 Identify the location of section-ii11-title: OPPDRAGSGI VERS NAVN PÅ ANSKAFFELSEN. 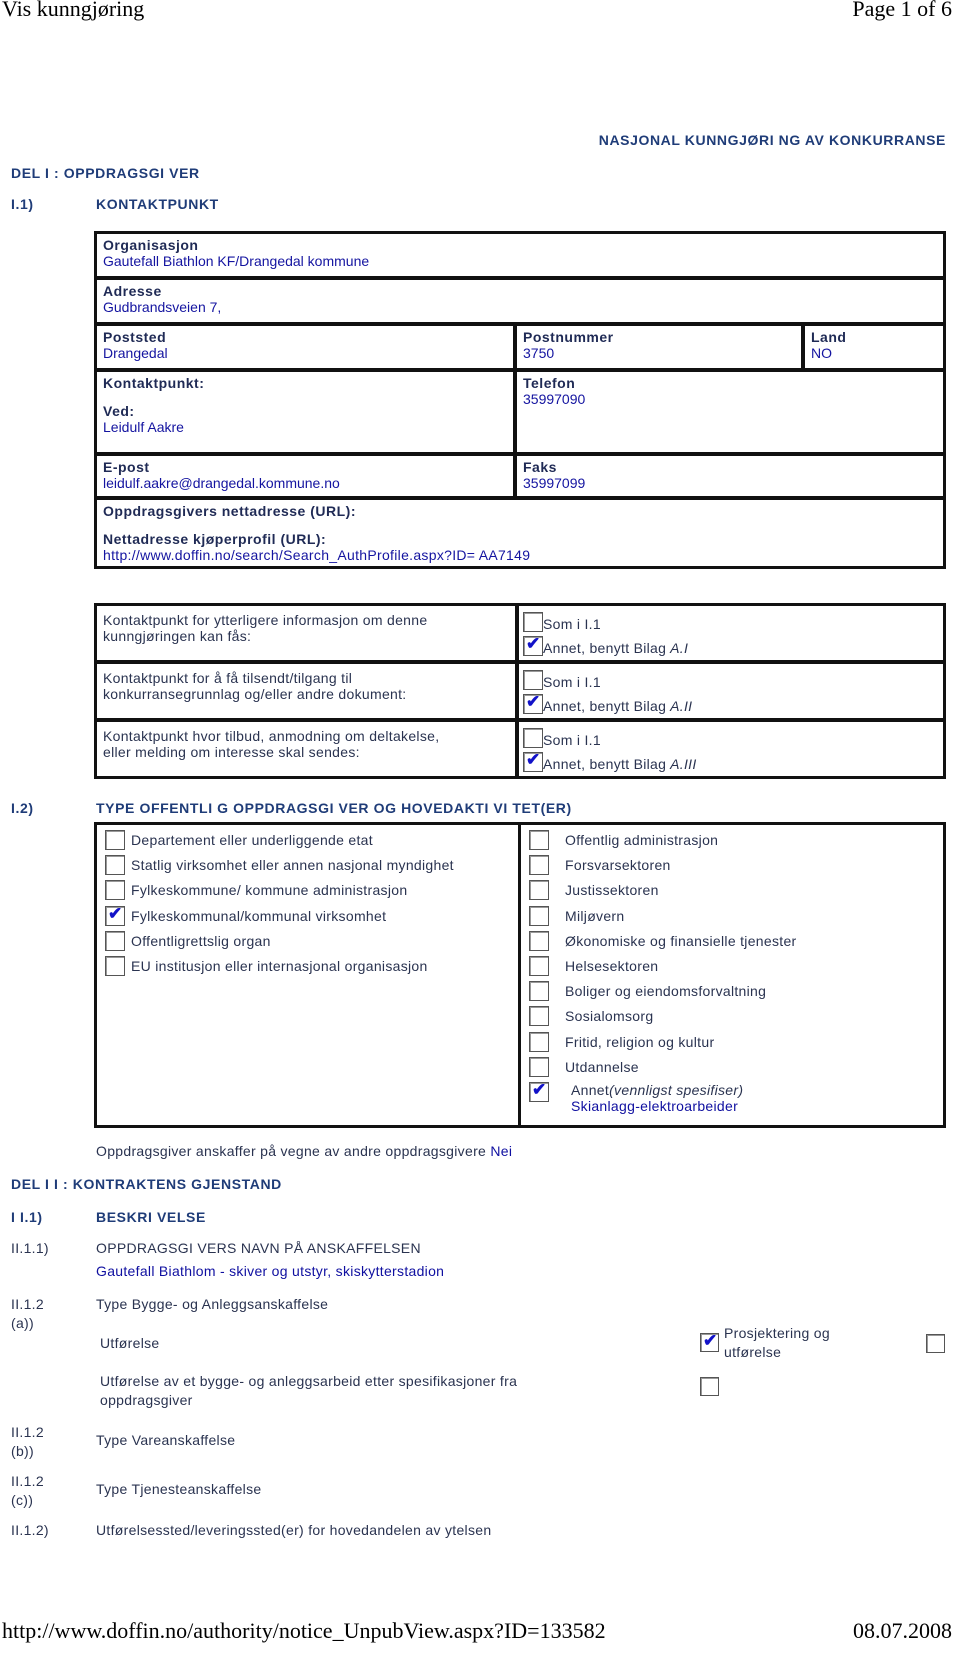
(258, 1248).